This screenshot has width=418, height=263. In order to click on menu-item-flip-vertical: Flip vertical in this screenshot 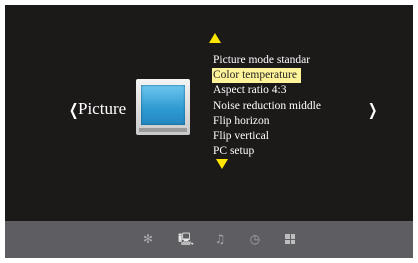, I will do `click(268, 134)`.